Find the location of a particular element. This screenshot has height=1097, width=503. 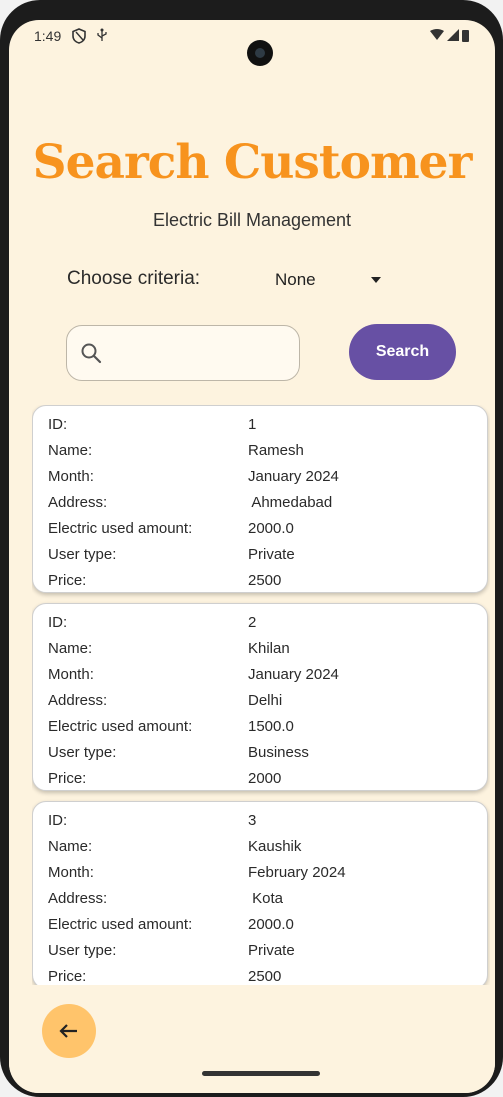

criteria-label: Choose criteria: is located at coordinates (134, 278).